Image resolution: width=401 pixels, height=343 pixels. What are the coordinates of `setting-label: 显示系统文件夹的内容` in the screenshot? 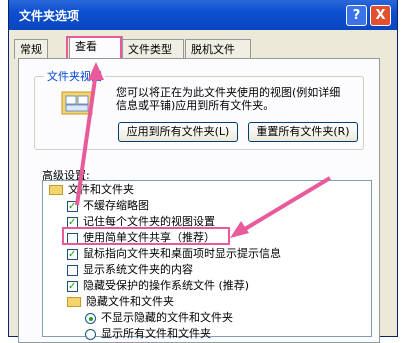 It's located at (138, 269).